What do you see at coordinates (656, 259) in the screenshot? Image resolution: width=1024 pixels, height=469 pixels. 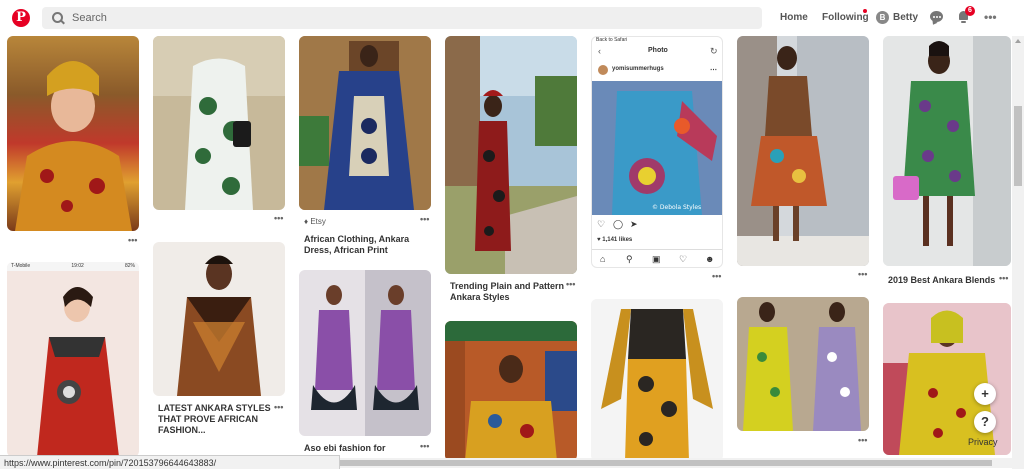 I see `camera-tab-icon: ▣` at bounding box center [656, 259].